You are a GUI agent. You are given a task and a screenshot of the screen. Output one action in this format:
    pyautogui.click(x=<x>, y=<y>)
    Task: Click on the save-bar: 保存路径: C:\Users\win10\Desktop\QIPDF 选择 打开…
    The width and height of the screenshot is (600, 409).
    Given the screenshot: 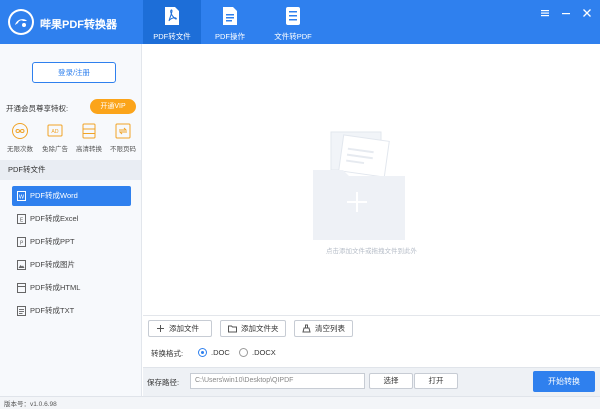 What is the action you would take?
    pyautogui.click(x=371, y=381)
    